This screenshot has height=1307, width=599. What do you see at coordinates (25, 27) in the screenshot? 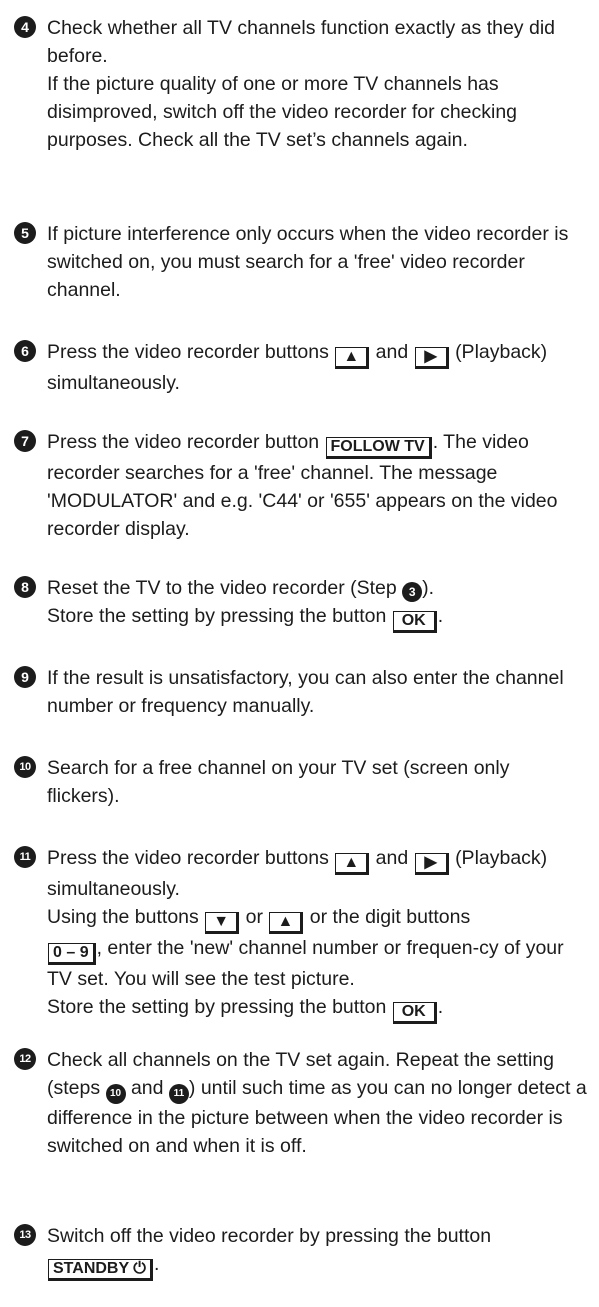
I see `step-number: 4` at bounding box center [25, 27].